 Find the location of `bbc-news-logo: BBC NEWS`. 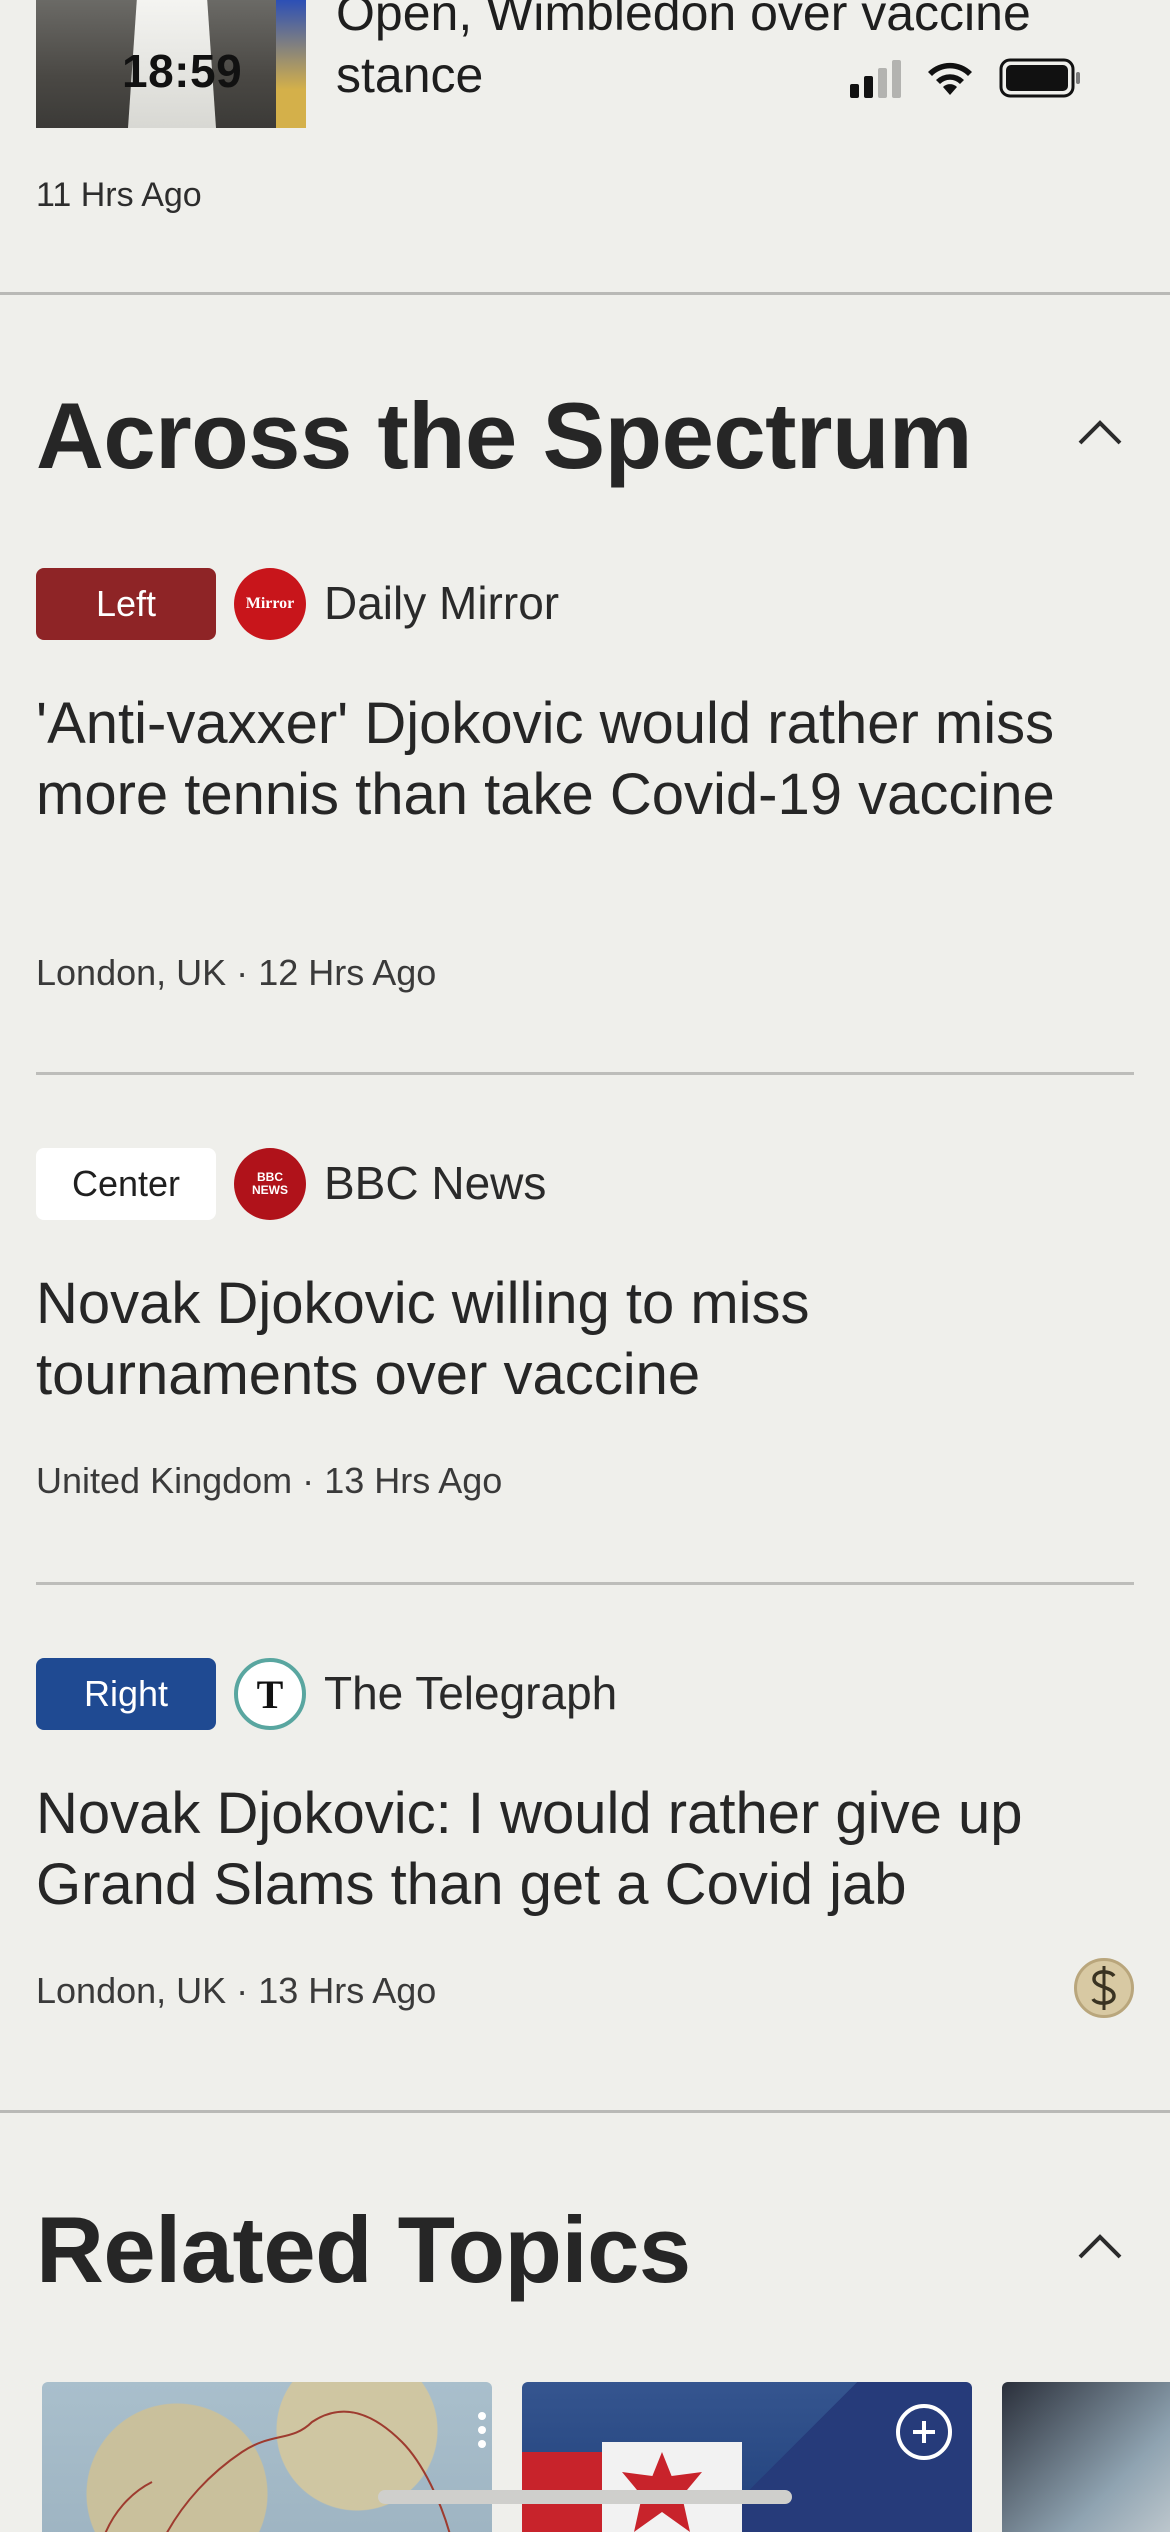

bbc-news-logo: BBC NEWS is located at coordinates (270, 1184).